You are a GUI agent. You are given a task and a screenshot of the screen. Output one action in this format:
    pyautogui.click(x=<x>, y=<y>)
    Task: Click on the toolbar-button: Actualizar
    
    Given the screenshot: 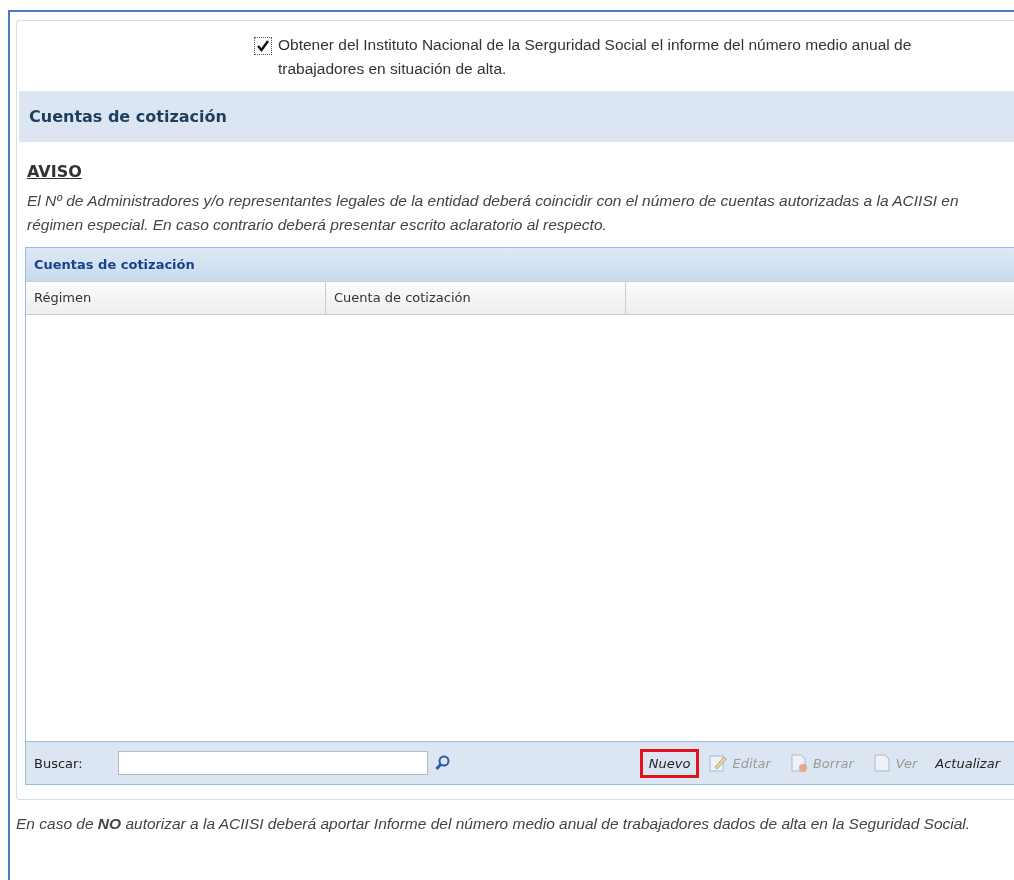 What is the action you would take?
    pyautogui.click(x=967, y=763)
    